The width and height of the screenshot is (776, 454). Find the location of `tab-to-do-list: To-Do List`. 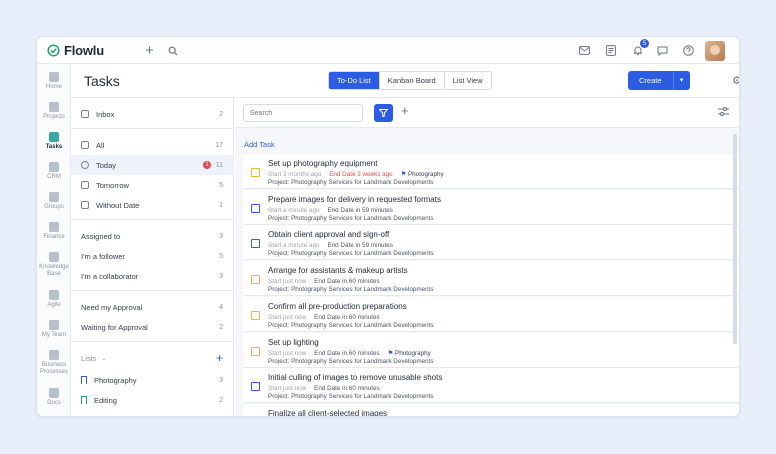

tab-to-do-list: To-Do List is located at coordinates (354, 80).